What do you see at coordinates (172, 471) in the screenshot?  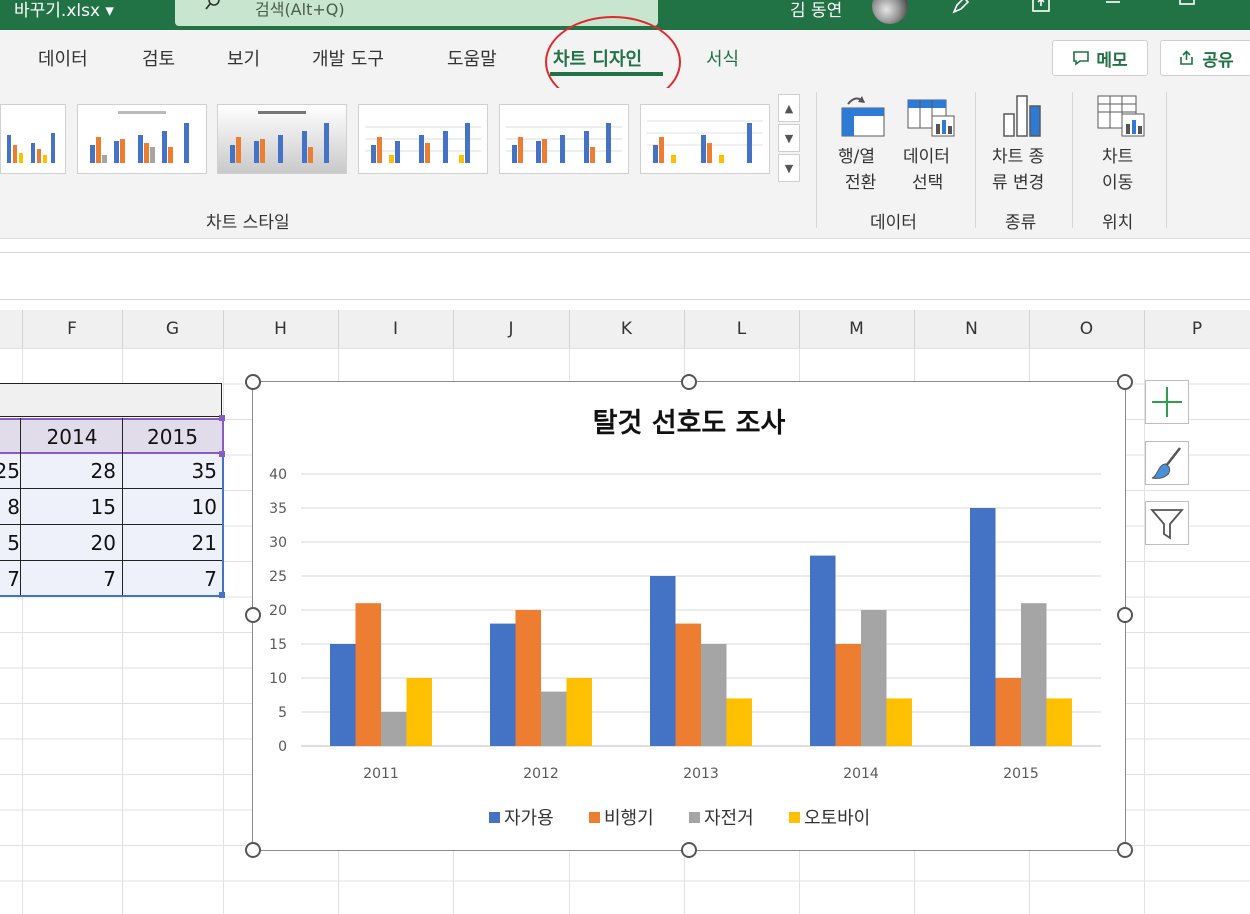 I see `table-cell: 35` at bounding box center [172, 471].